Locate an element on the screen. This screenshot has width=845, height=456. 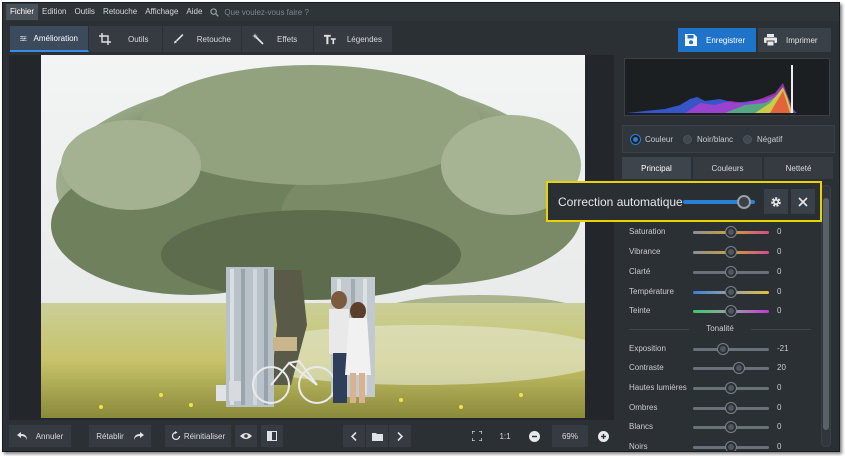
tab-label: Amélioration is located at coordinates (55, 38).